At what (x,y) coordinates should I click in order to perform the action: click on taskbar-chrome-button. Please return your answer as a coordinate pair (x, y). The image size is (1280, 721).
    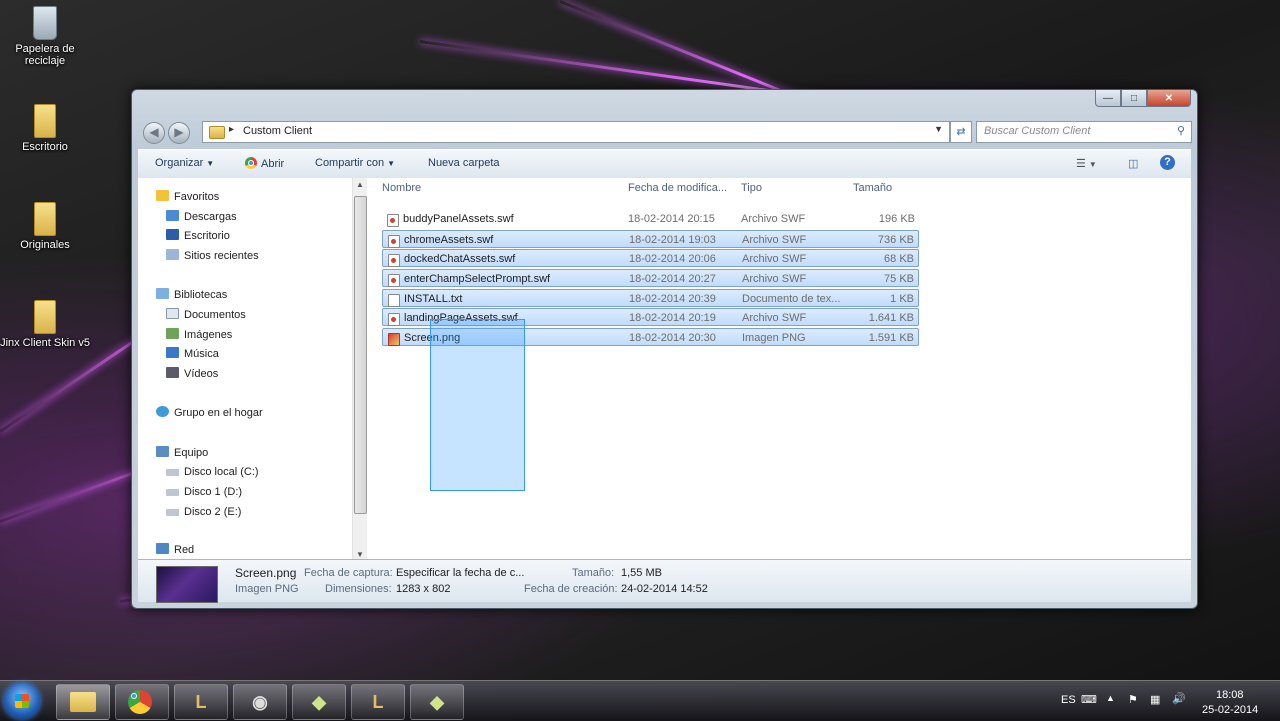
    Looking at the image, I should click on (142, 702).